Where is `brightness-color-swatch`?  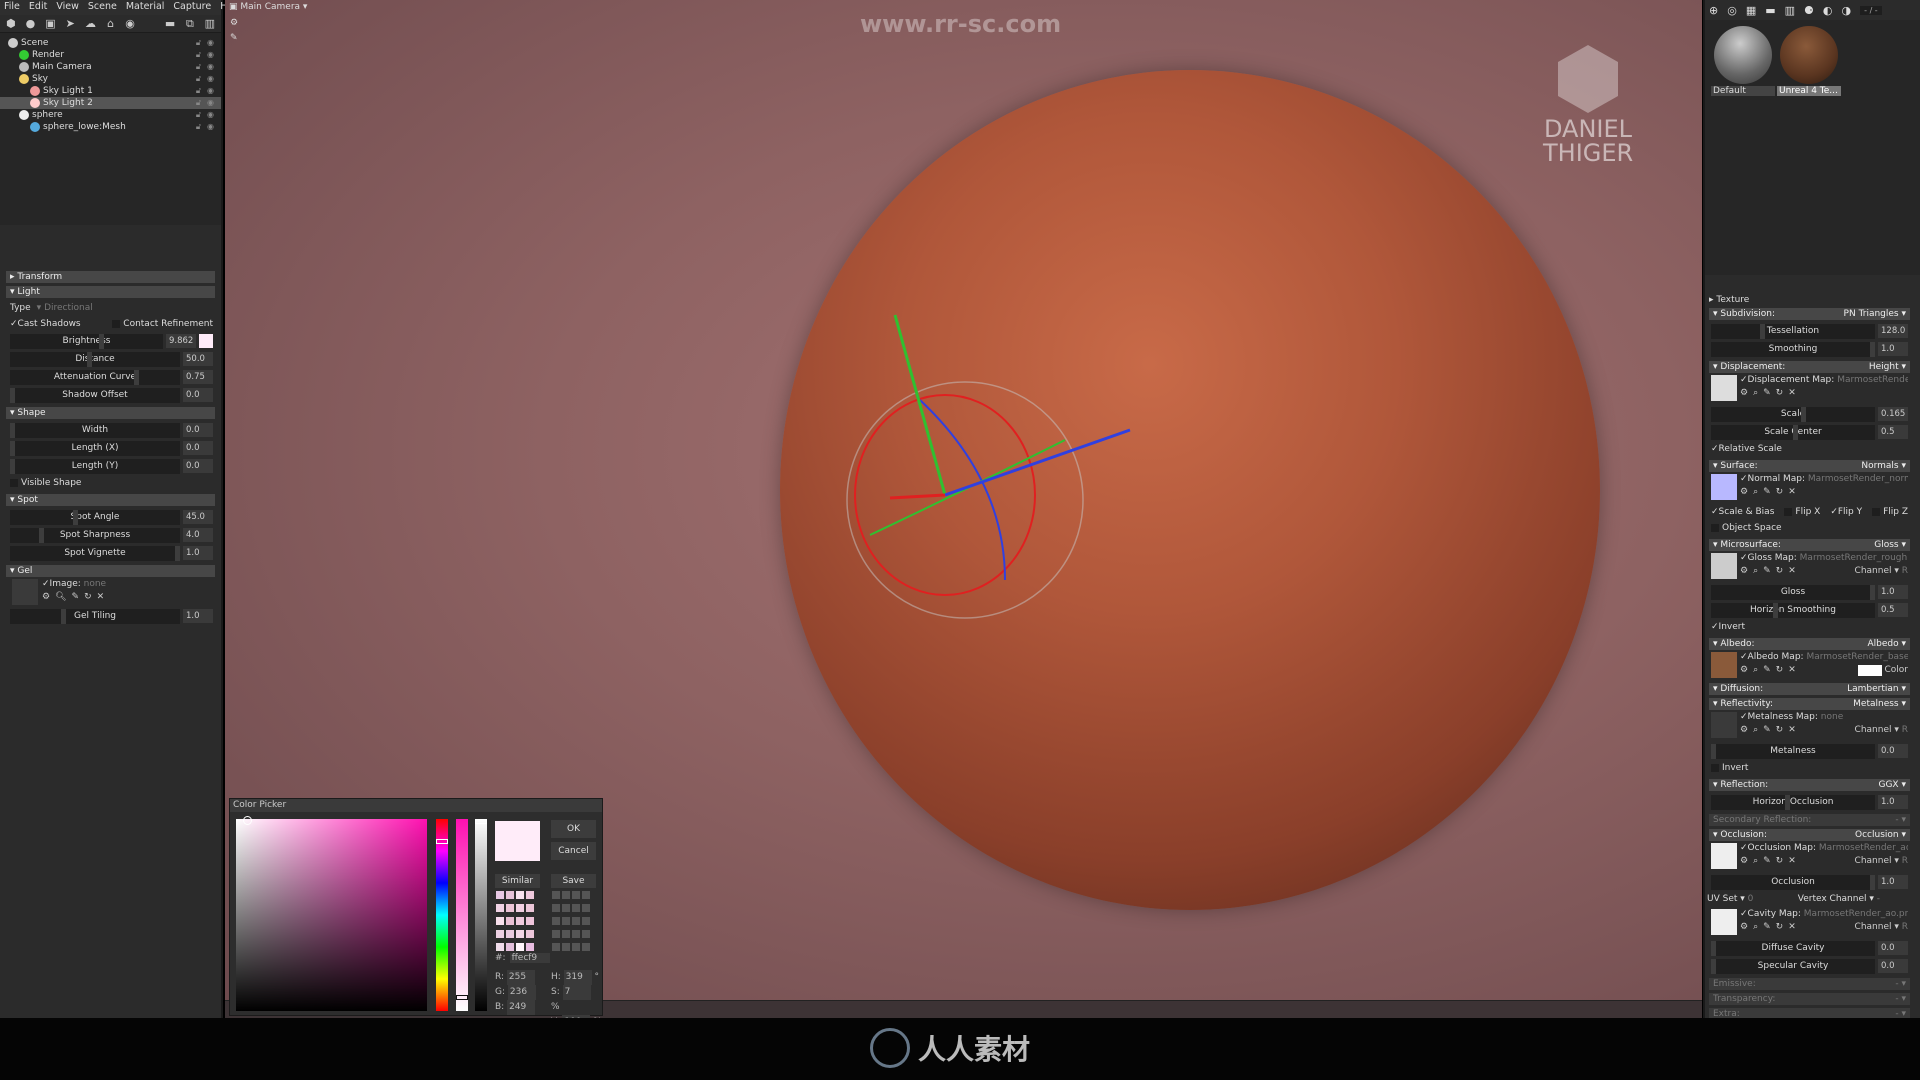
brightness-color-swatch is located at coordinates (206, 341).